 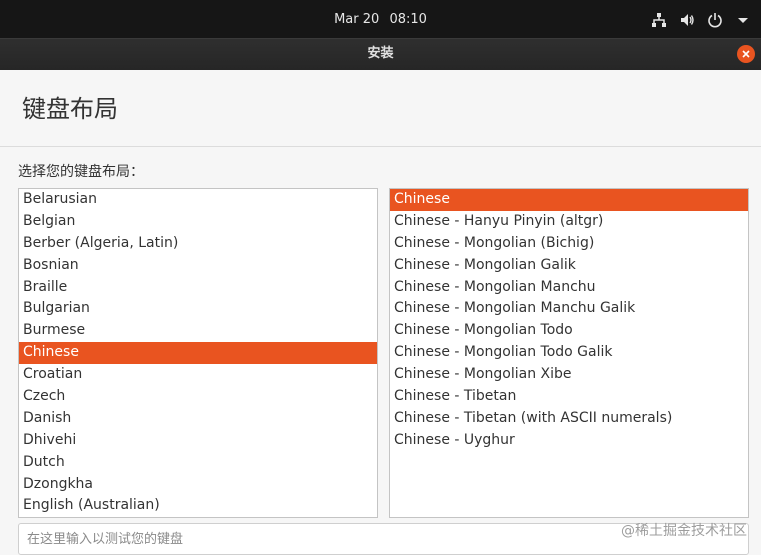 What do you see at coordinates (198, 485) in the screenshot?
I see `layout-list-item: Dzongkha` at bounding box center [198, 485].